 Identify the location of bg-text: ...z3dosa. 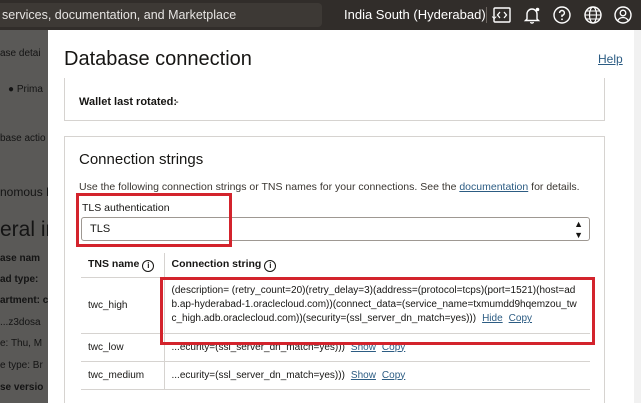
(20, 322).